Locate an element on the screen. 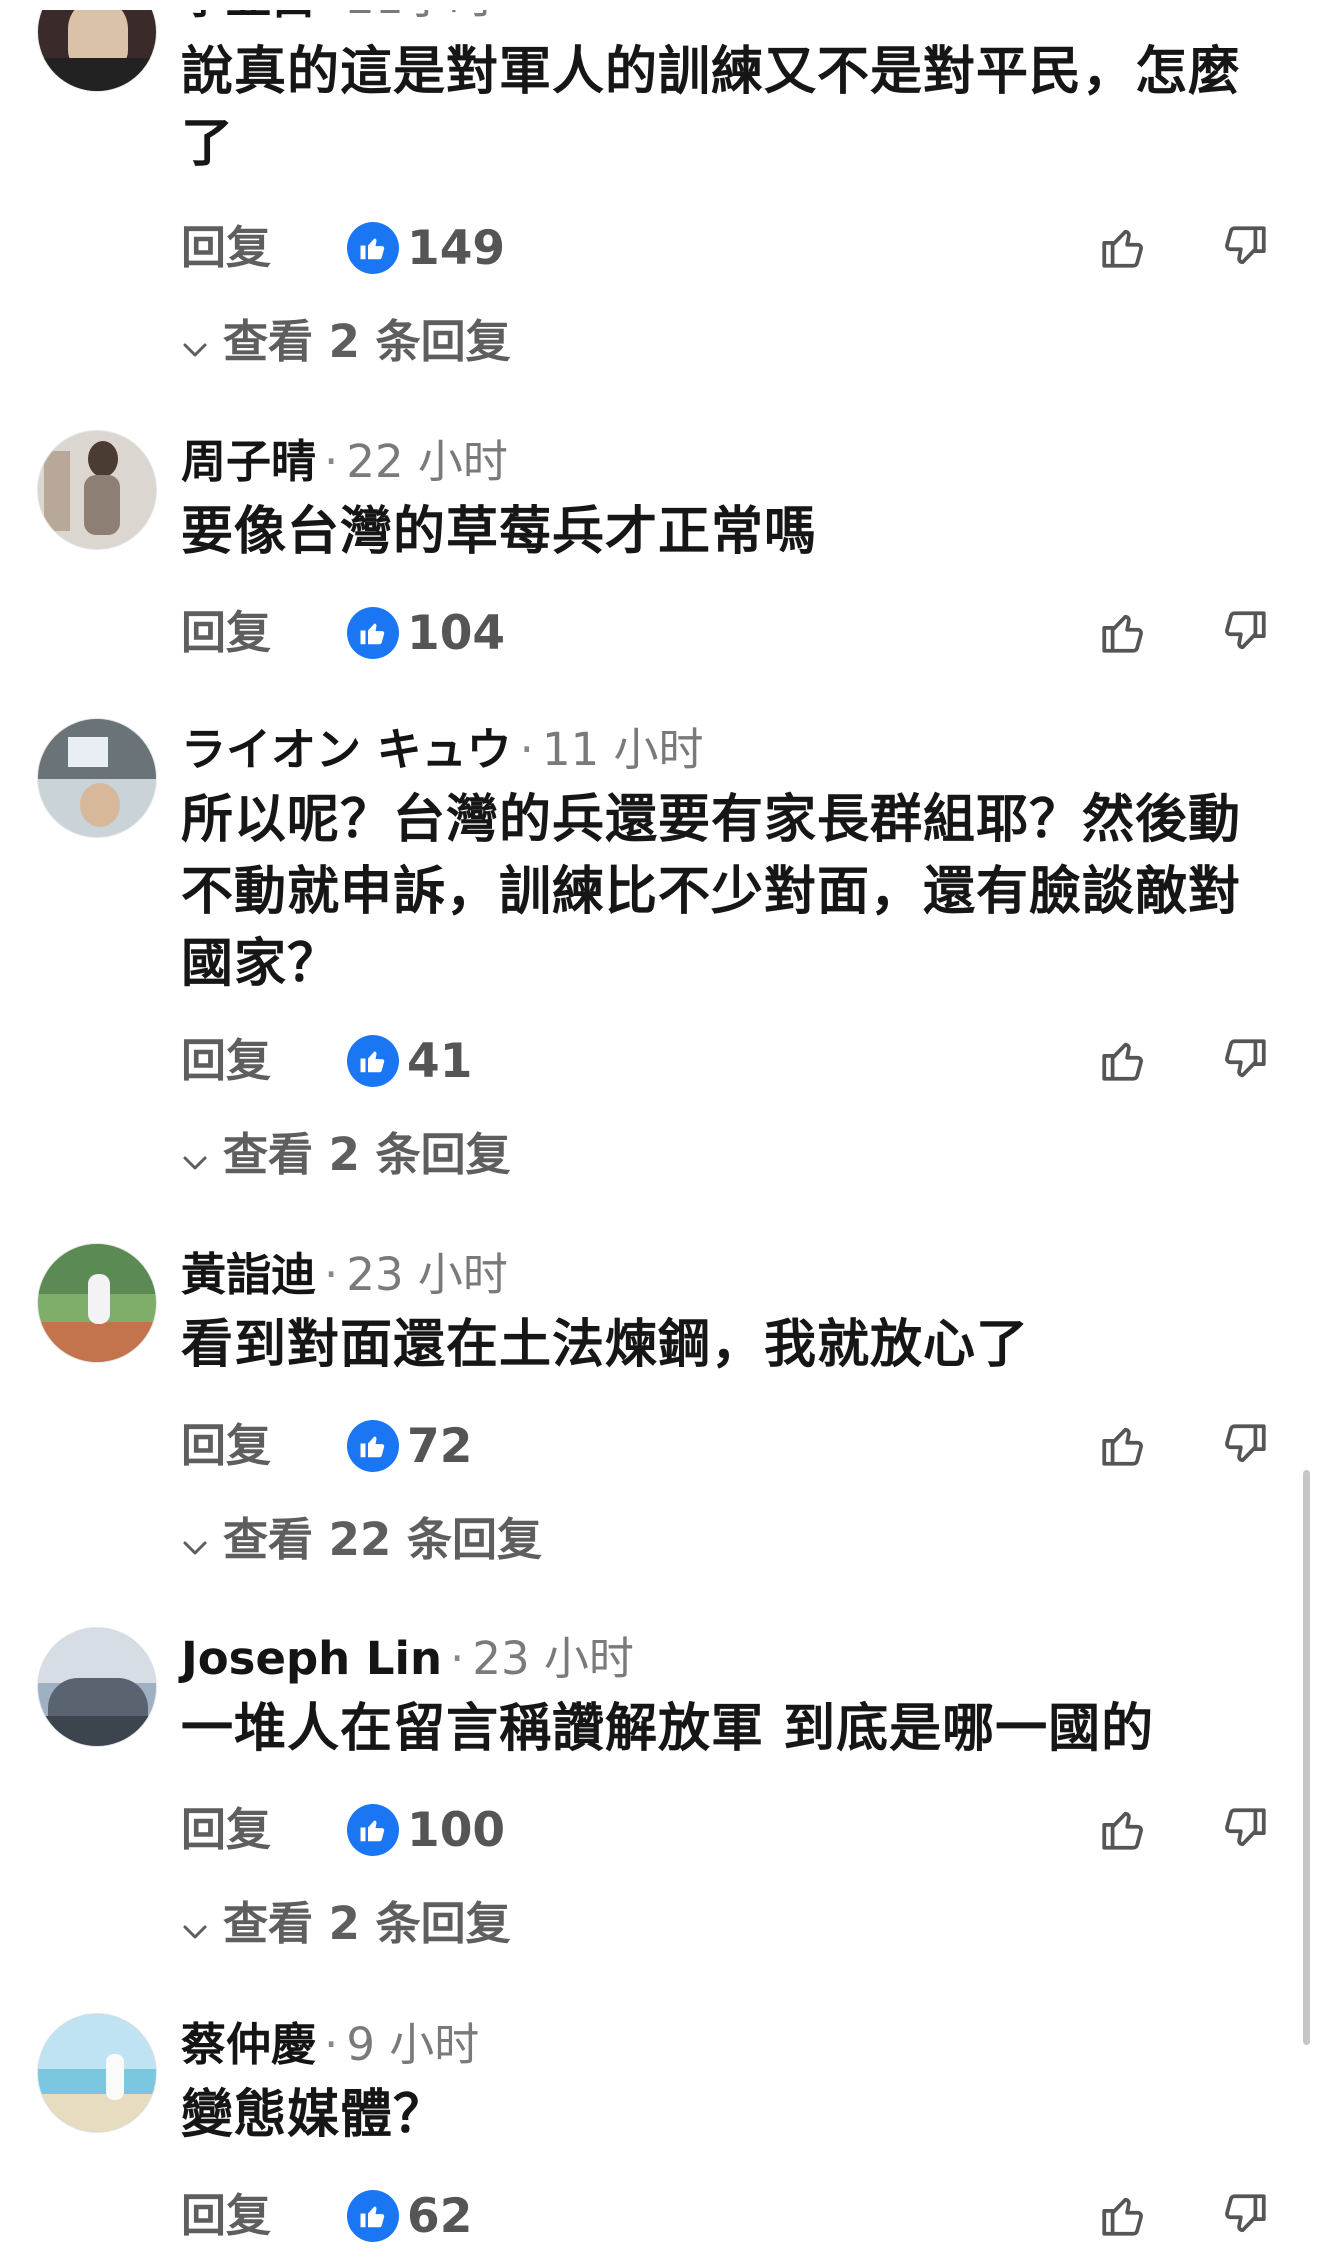 The image size is (1320, 2261). timestamp: 9 小时 is located at coordinates (413, 2044).